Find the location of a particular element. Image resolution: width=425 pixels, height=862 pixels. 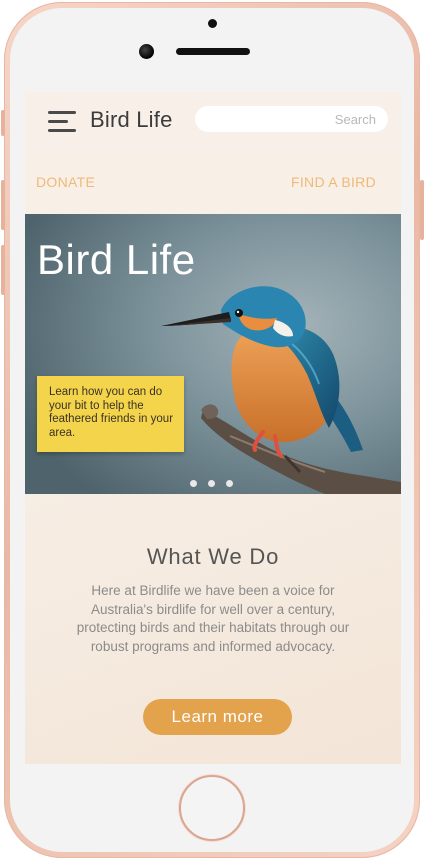

carousel-dots is located at coordinates (217, 480).